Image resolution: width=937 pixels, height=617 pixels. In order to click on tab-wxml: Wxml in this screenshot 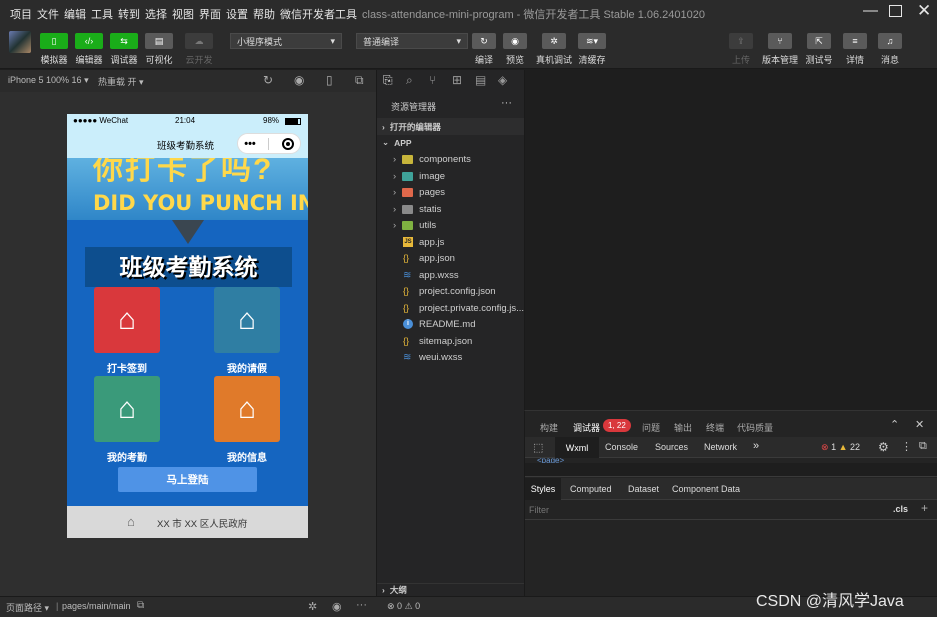, I will do `click(577, 447)`.